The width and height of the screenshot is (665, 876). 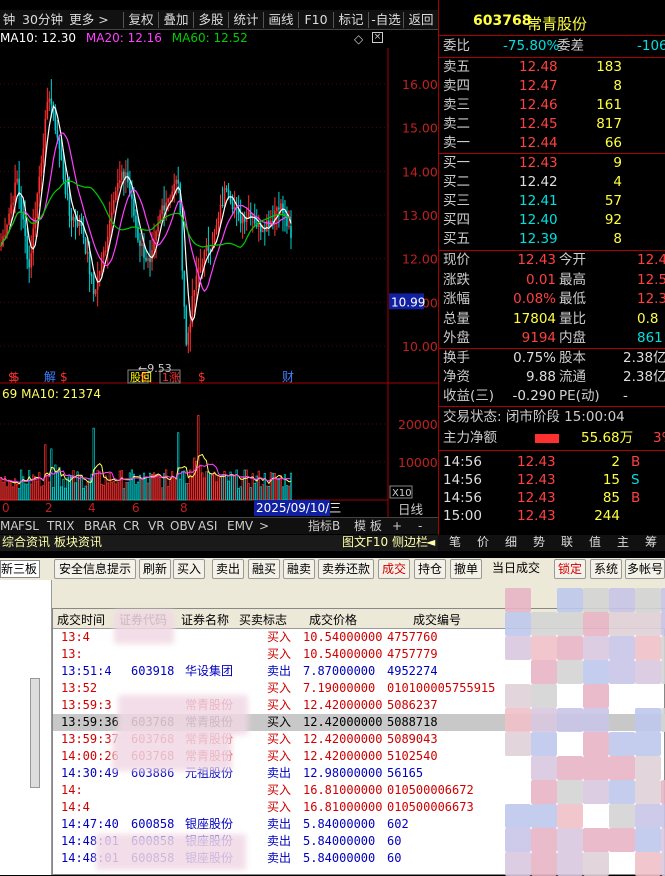 I want to click on fundamental-label: 收益(三), so click(x=469, y=396).